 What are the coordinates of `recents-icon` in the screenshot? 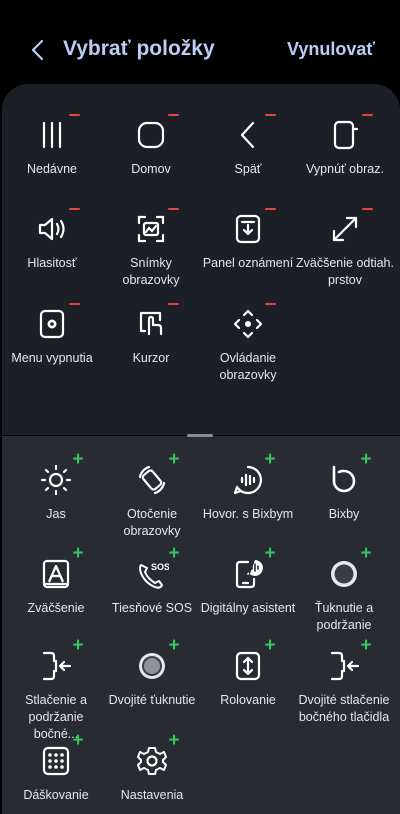 It's located at (52, 135).